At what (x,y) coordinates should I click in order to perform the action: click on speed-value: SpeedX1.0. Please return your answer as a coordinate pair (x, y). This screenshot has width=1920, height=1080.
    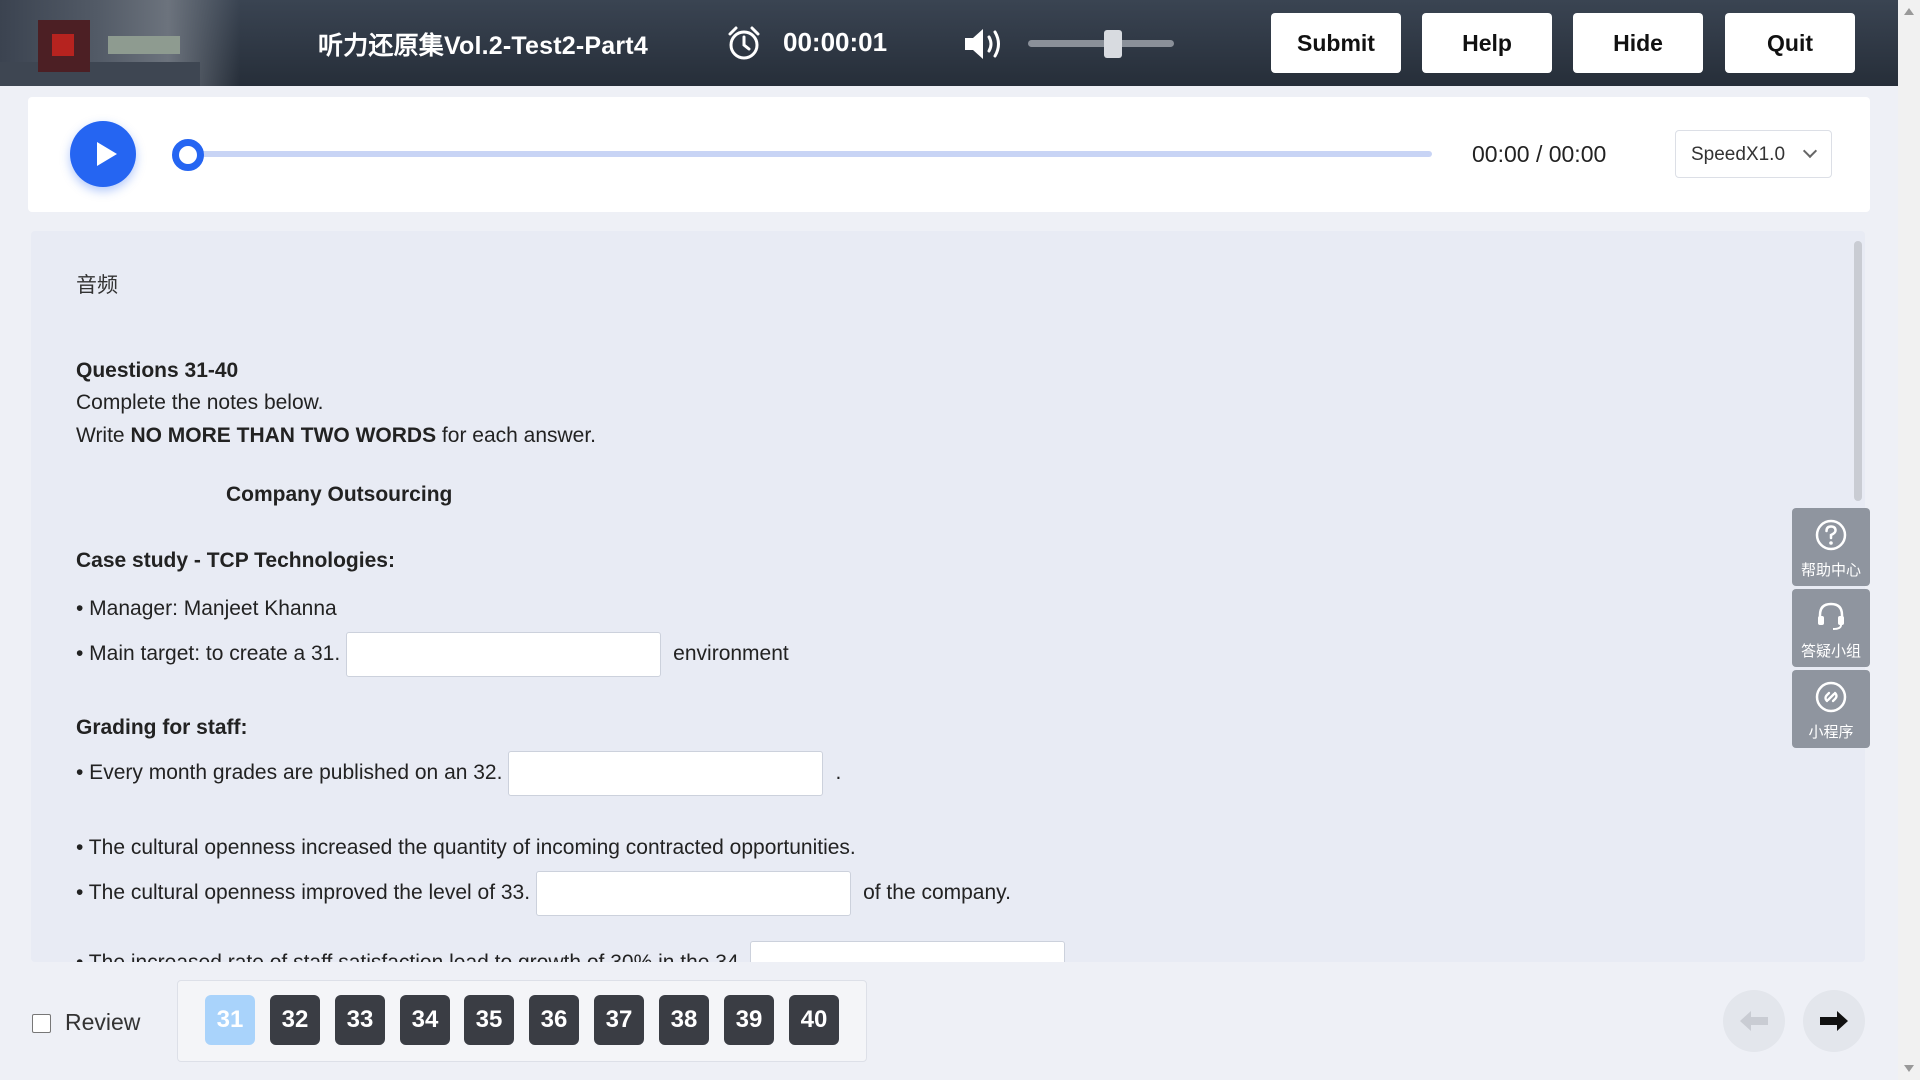
    Looking at the image, I should click on (1738, 154).